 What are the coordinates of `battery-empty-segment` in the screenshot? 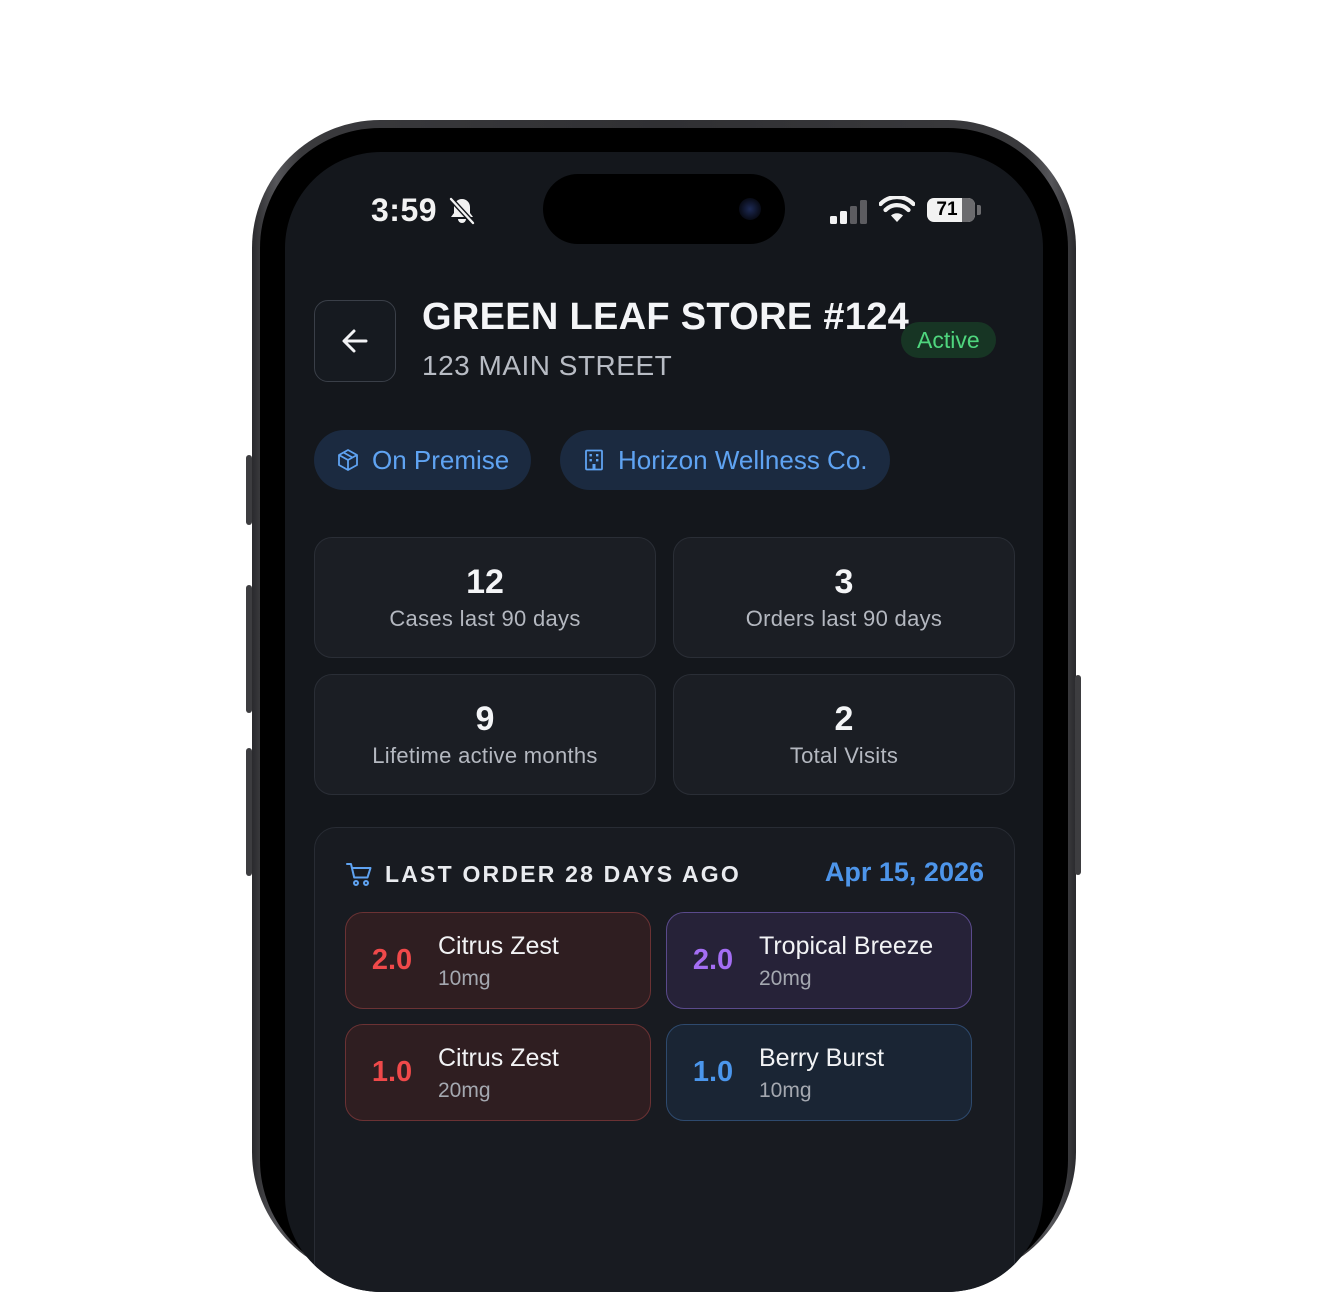 It's located at (968, 210).